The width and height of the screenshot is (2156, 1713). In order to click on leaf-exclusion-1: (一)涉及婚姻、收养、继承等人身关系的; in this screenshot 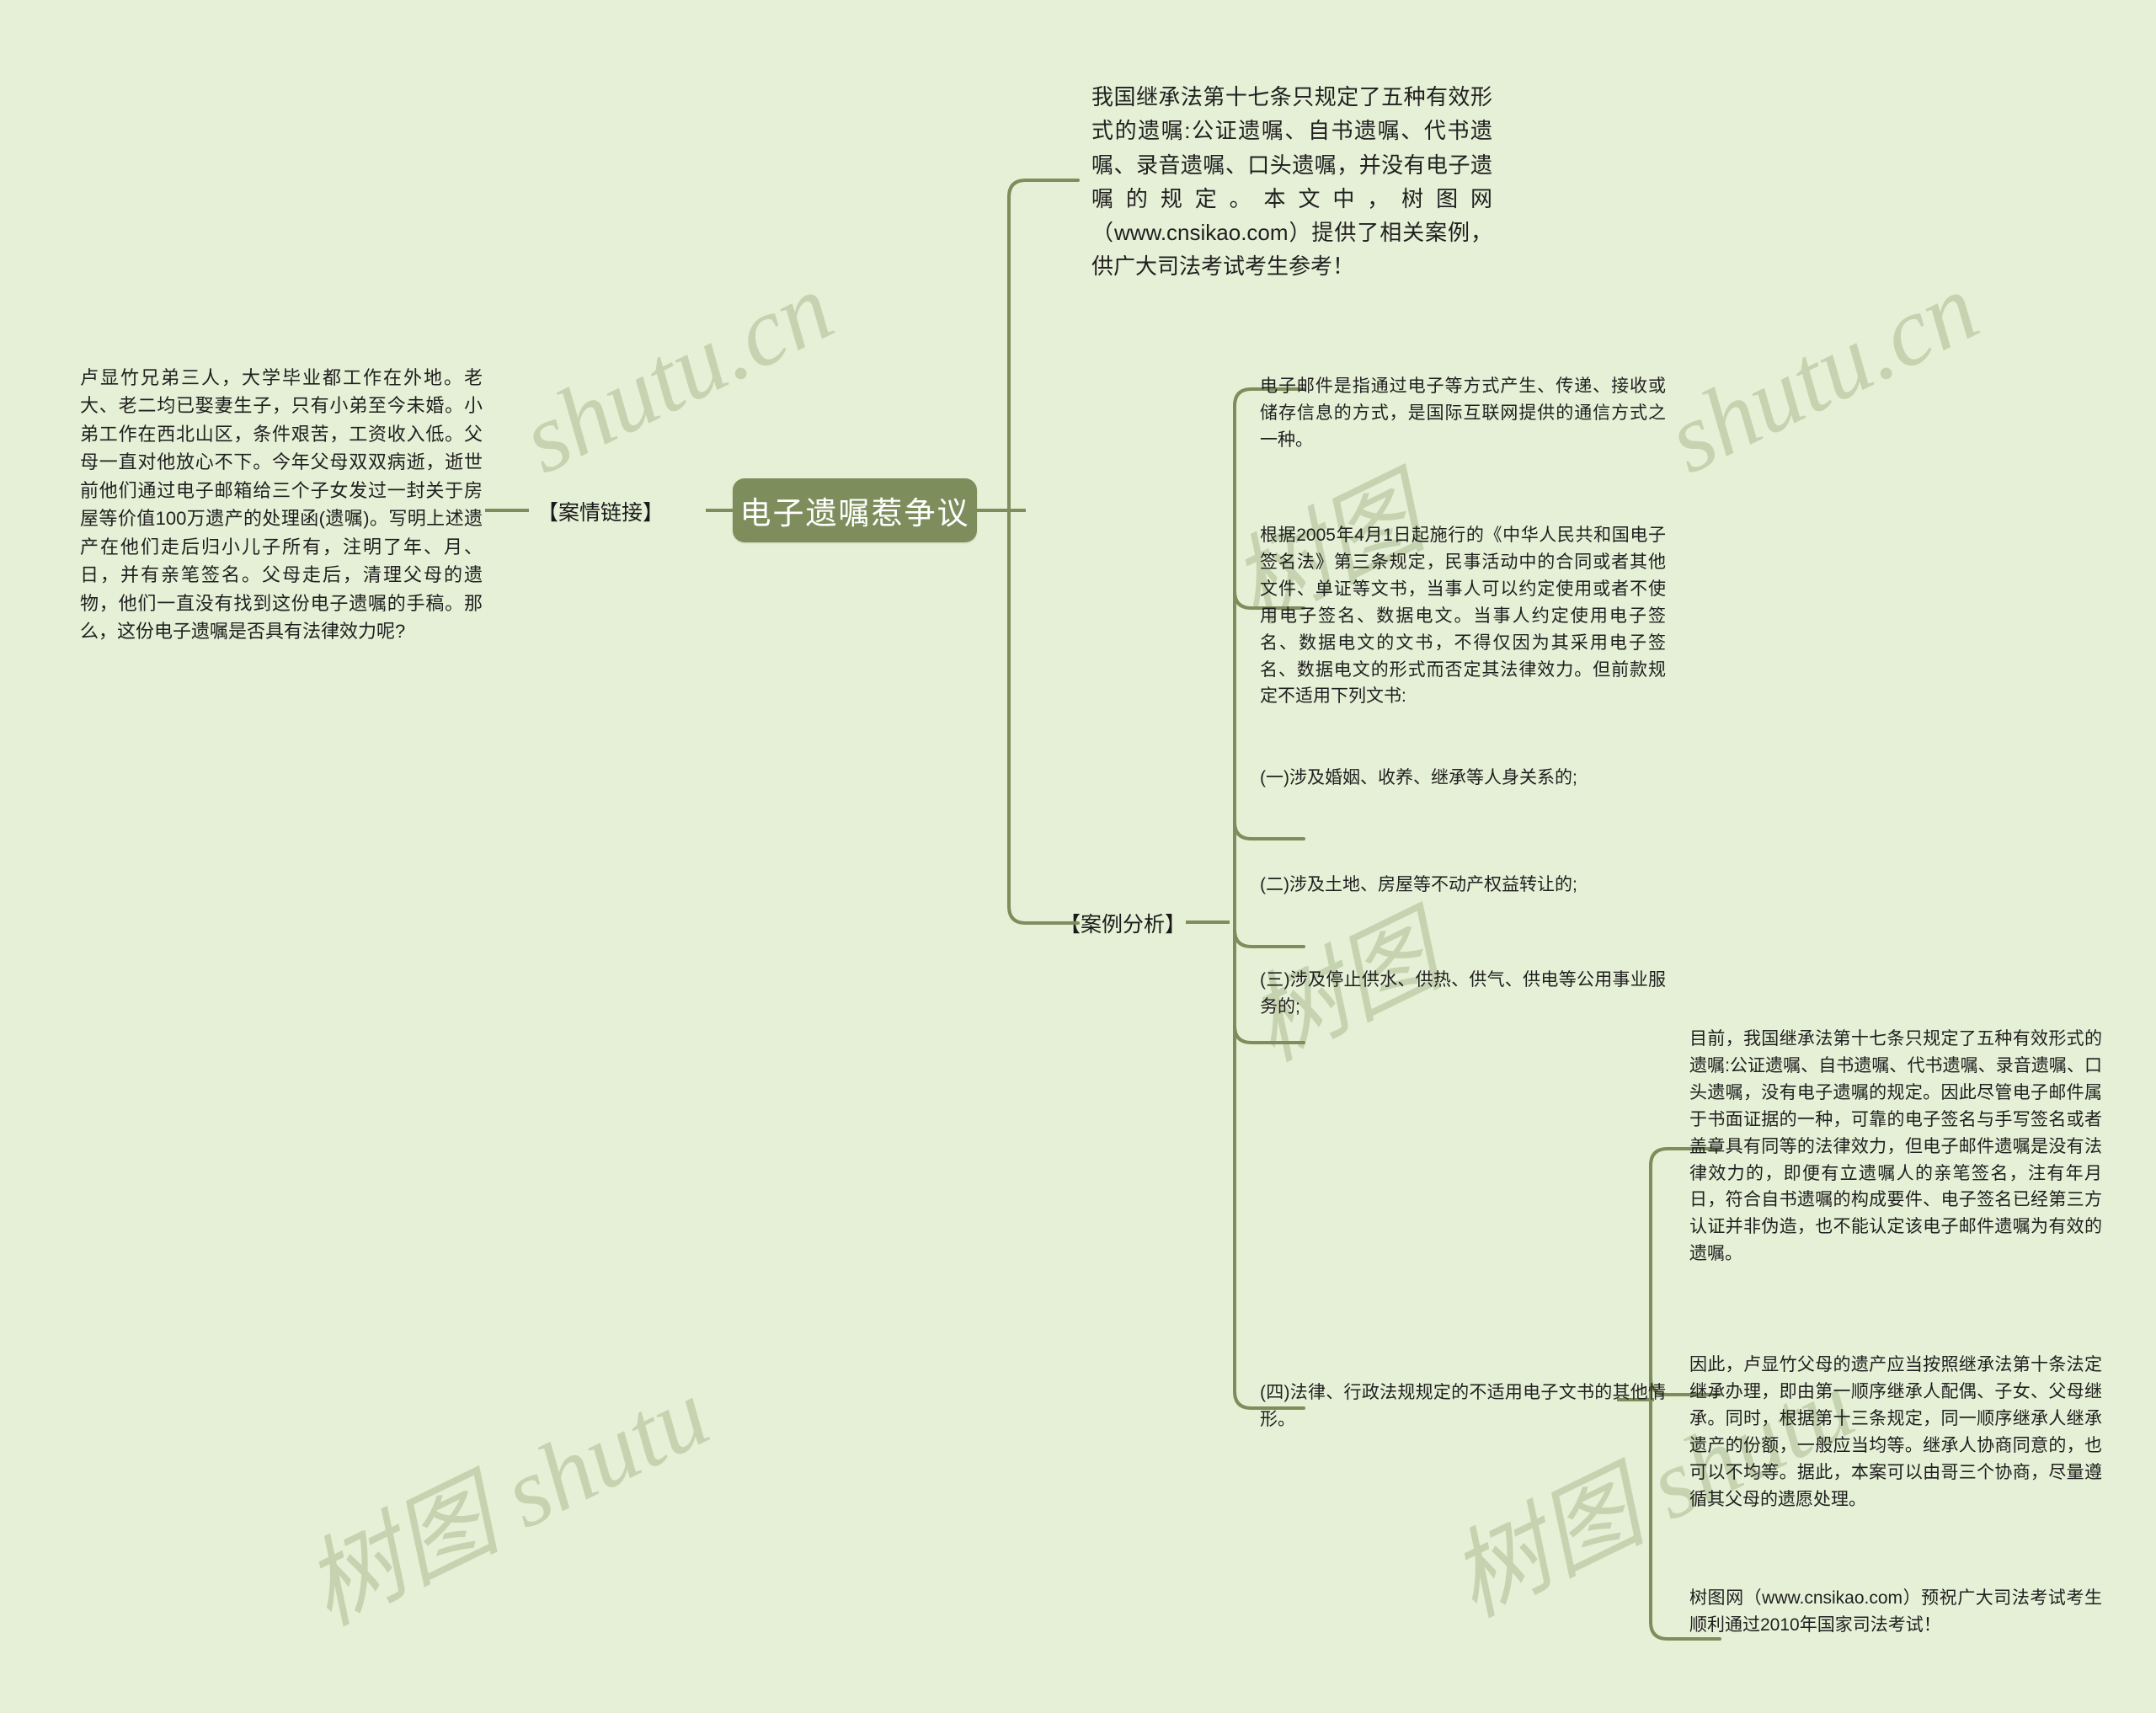, I will do `click(1463, 779)`.